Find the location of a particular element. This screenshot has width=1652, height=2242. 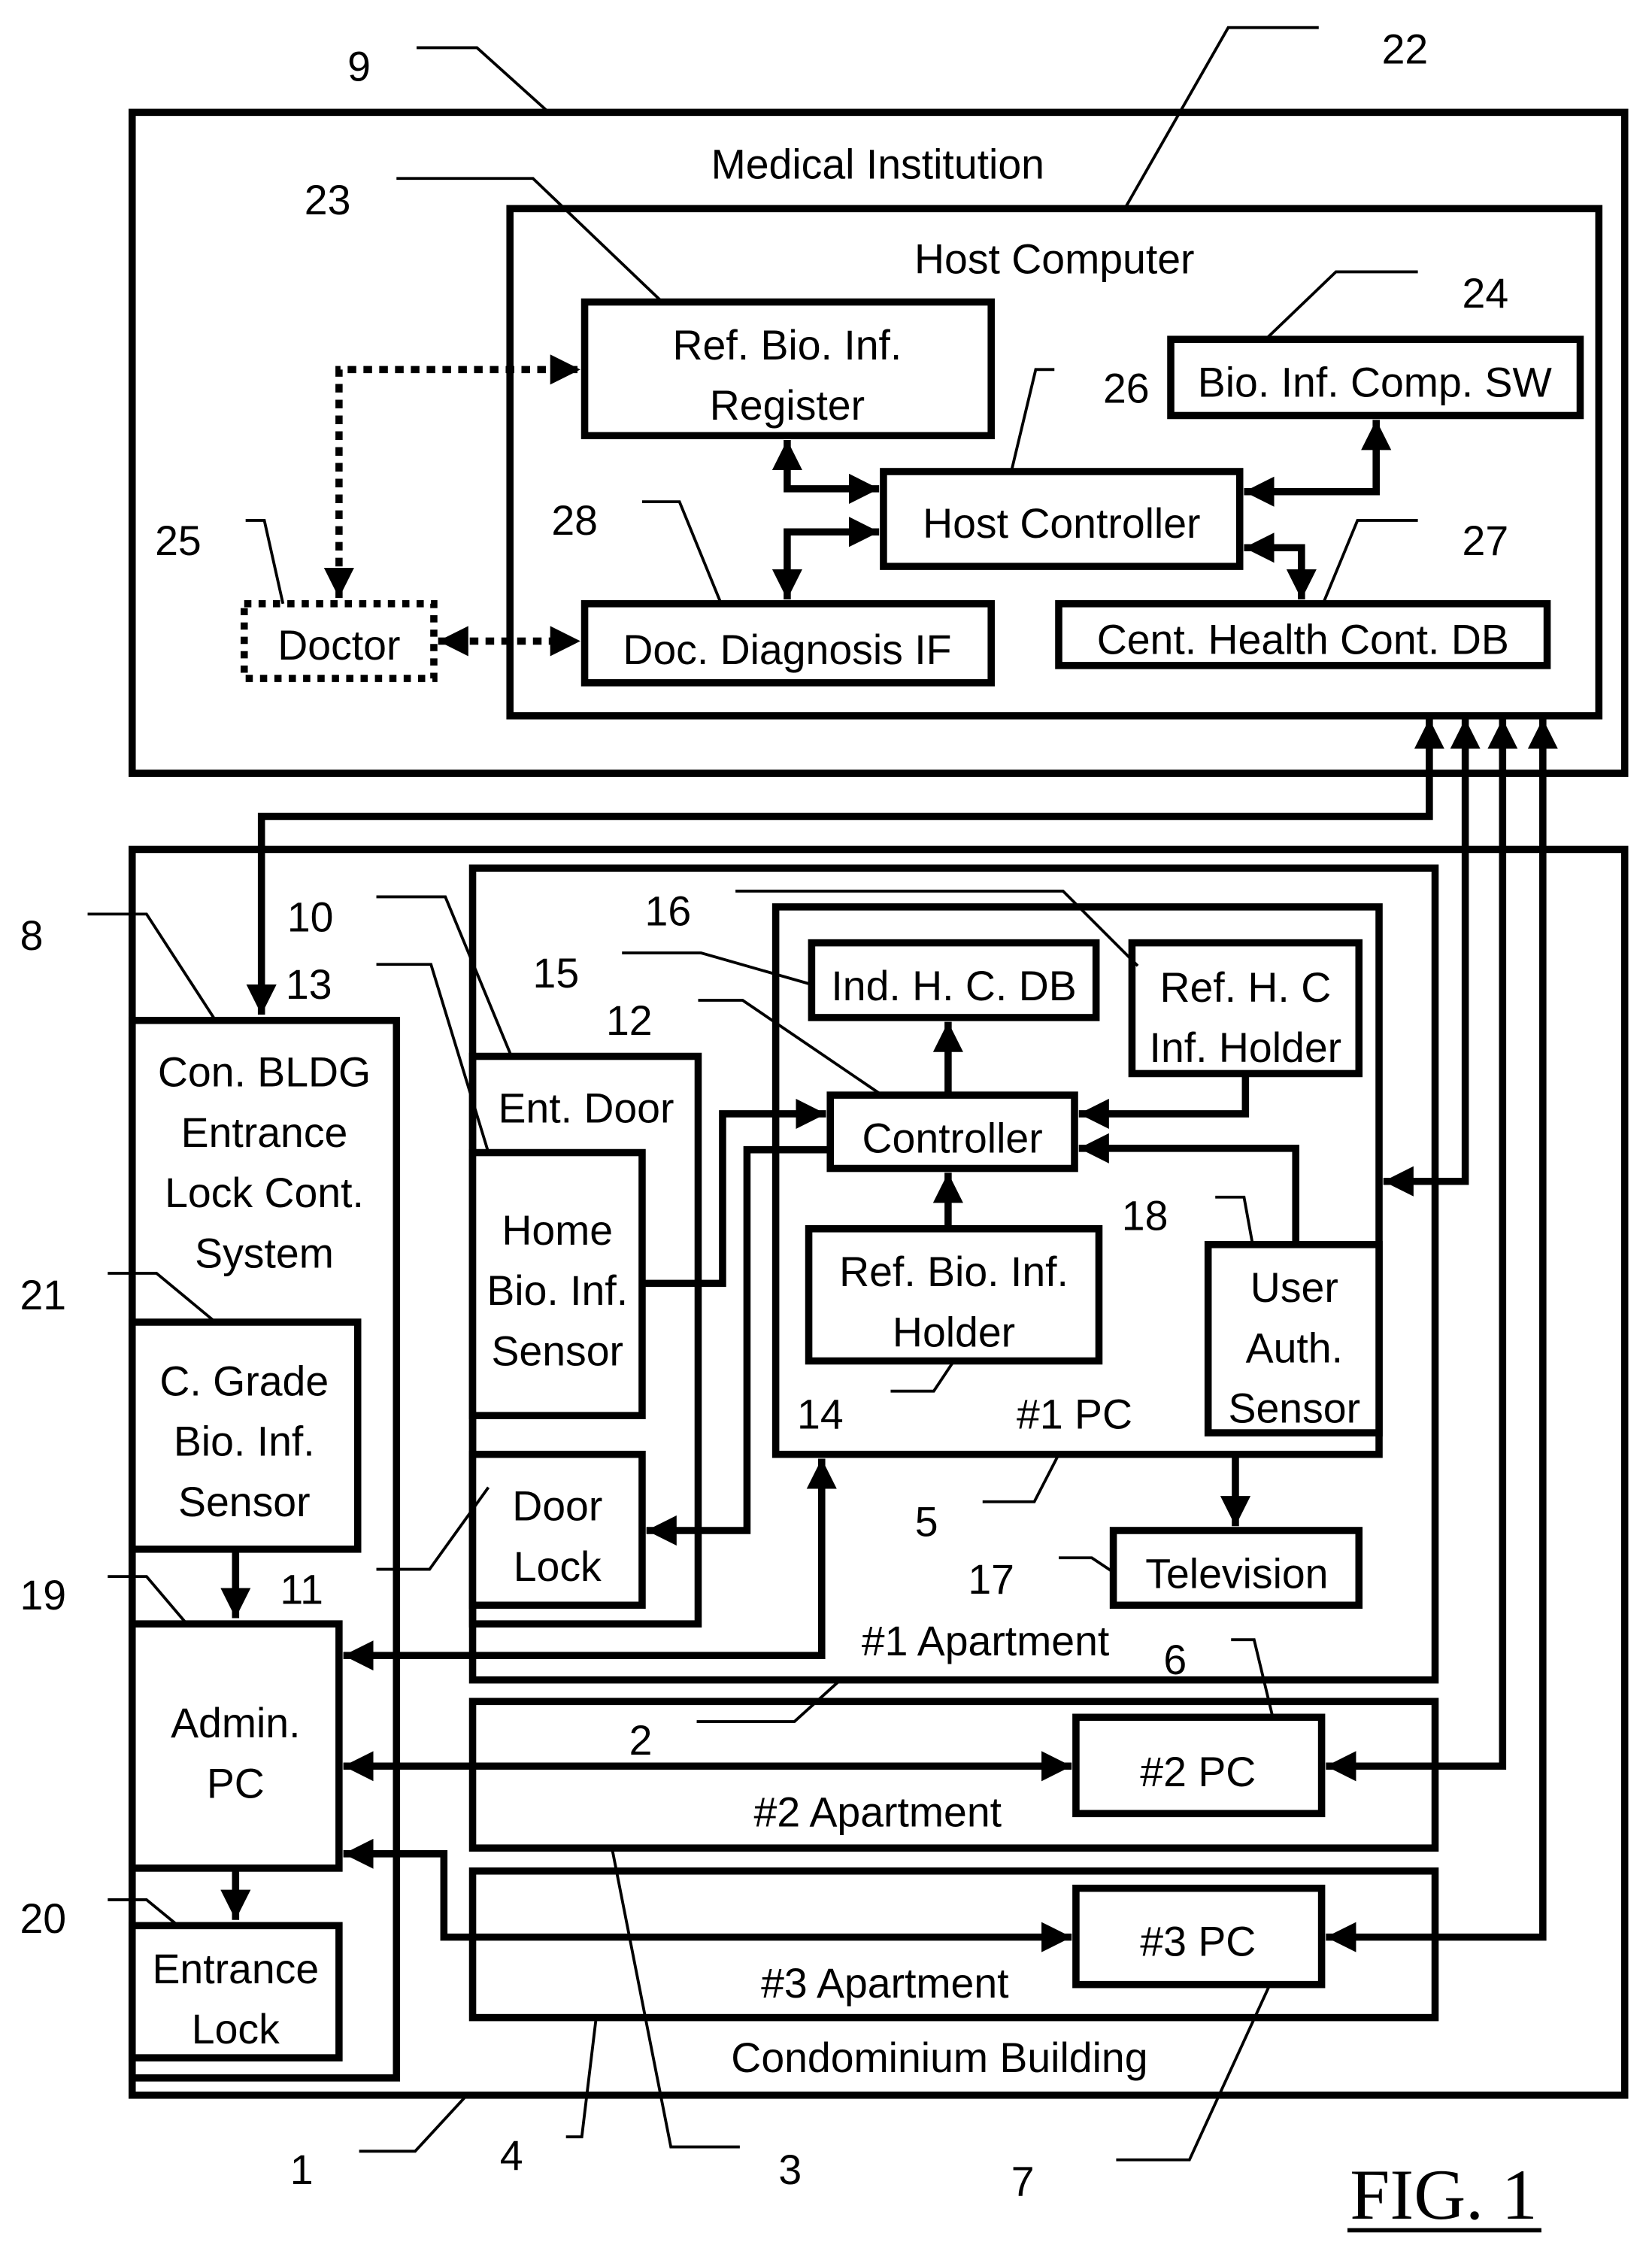

ref-9: 9 is located at coordinates (359, 66).